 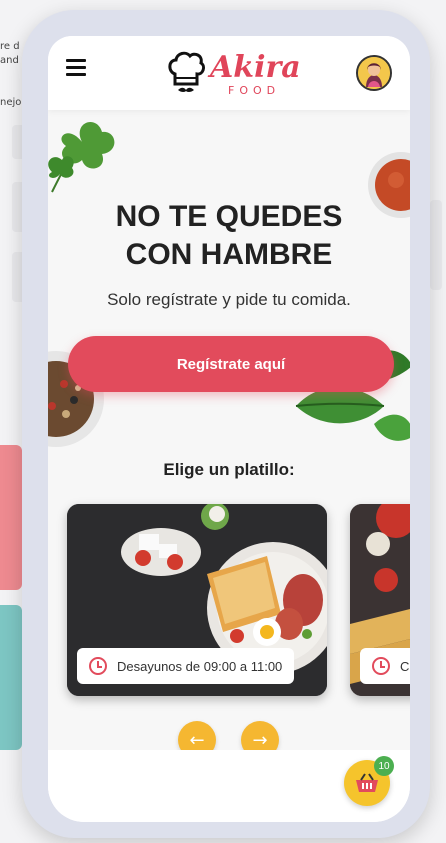 I want to click on background-page-text: re d and nejo, so click(x=10, y=75).